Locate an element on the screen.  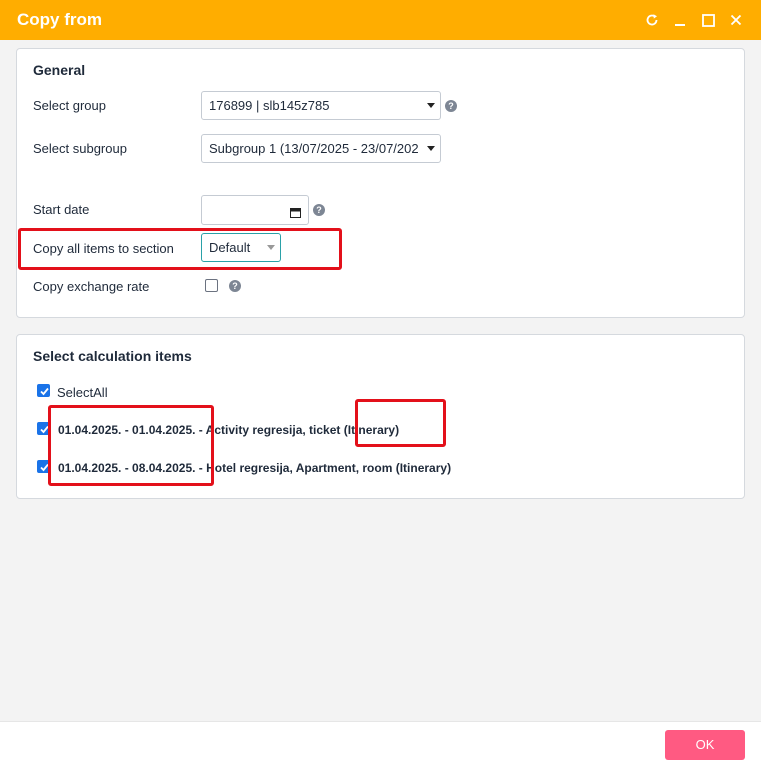
select-all-label: SelectAll is located at coordinates (82, 392).